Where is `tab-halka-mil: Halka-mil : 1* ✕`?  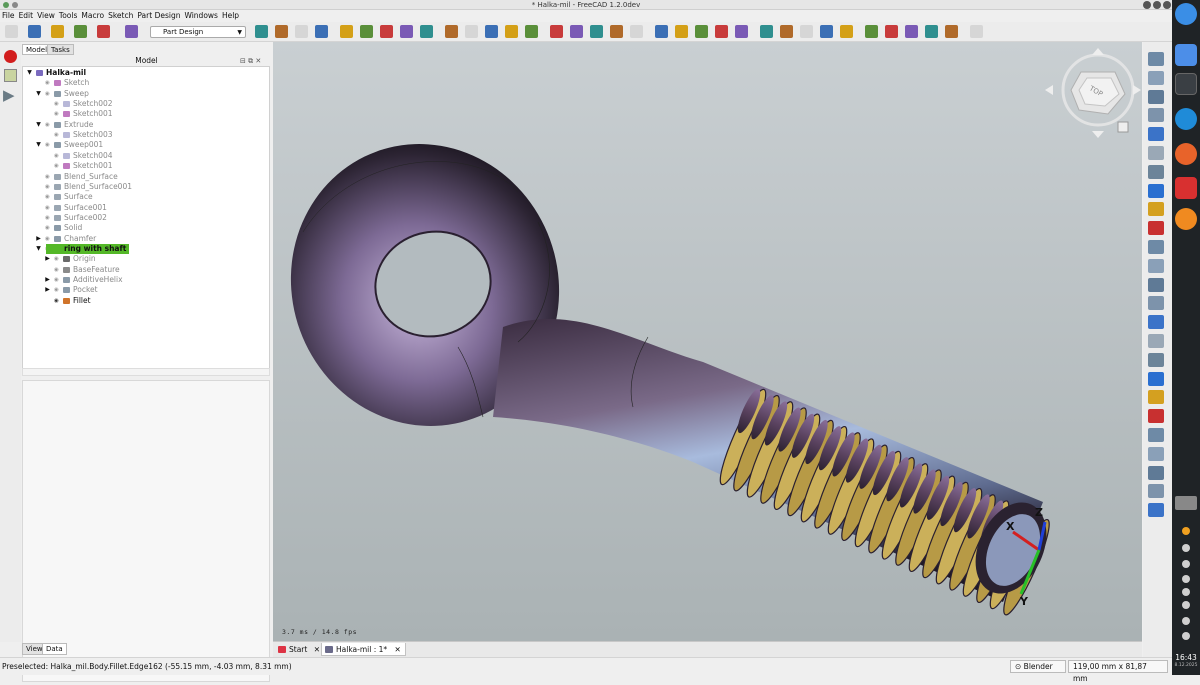 tab-halka-mil: Halka-mil : 1* ✕ is located at coordinates (363, 649).